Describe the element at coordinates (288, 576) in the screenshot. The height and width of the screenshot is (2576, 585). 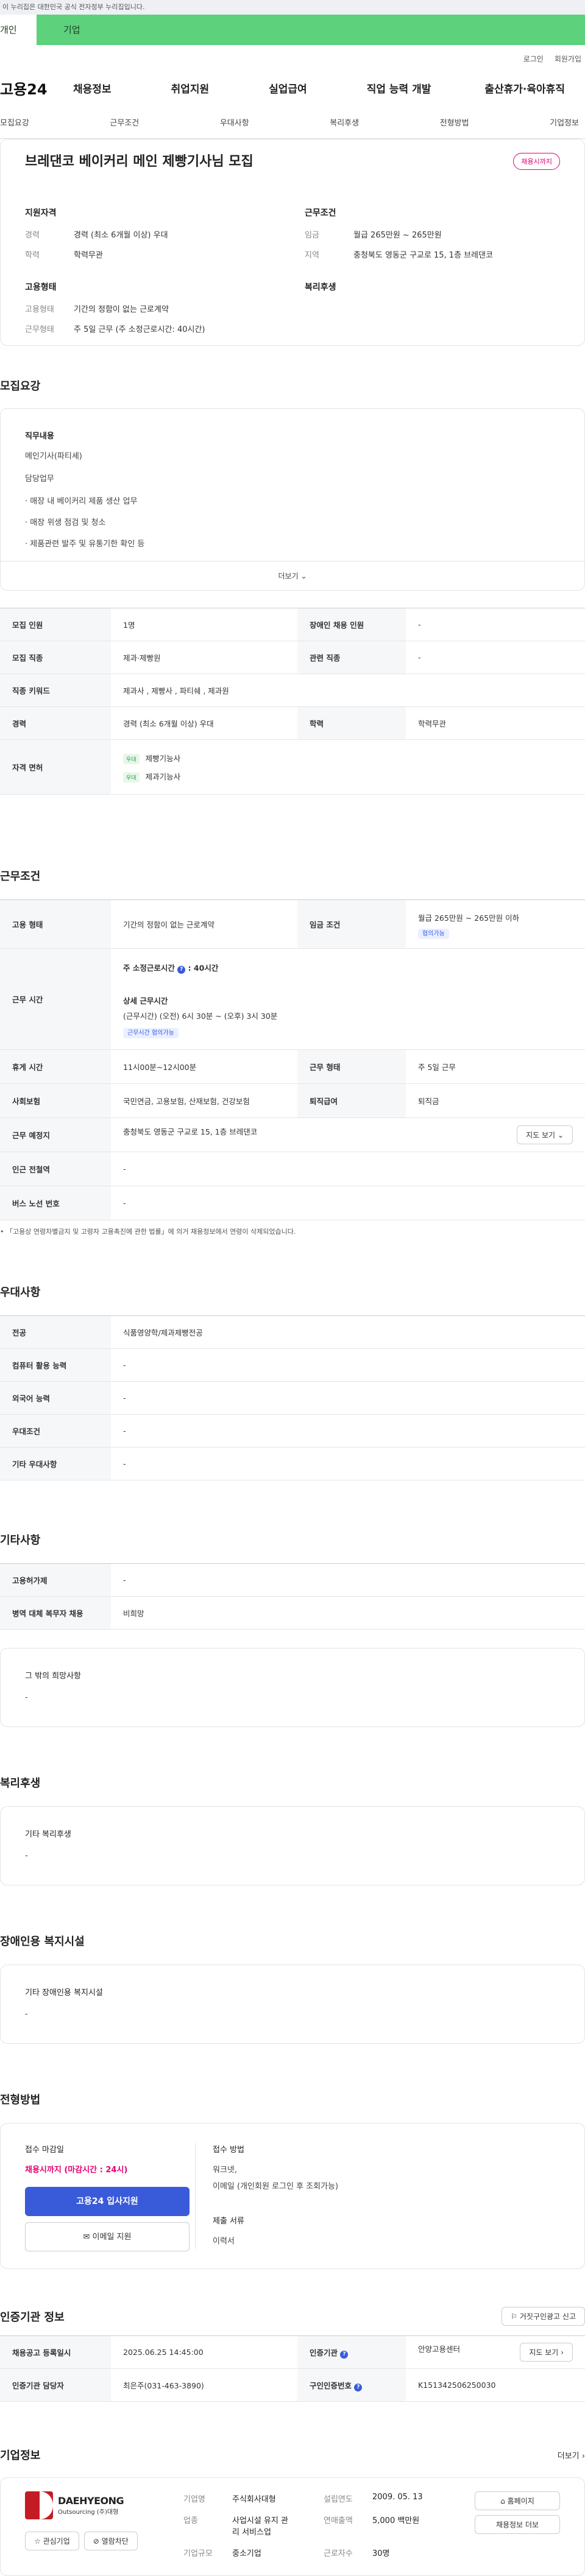
I see `more-label: 더보기` at that location.